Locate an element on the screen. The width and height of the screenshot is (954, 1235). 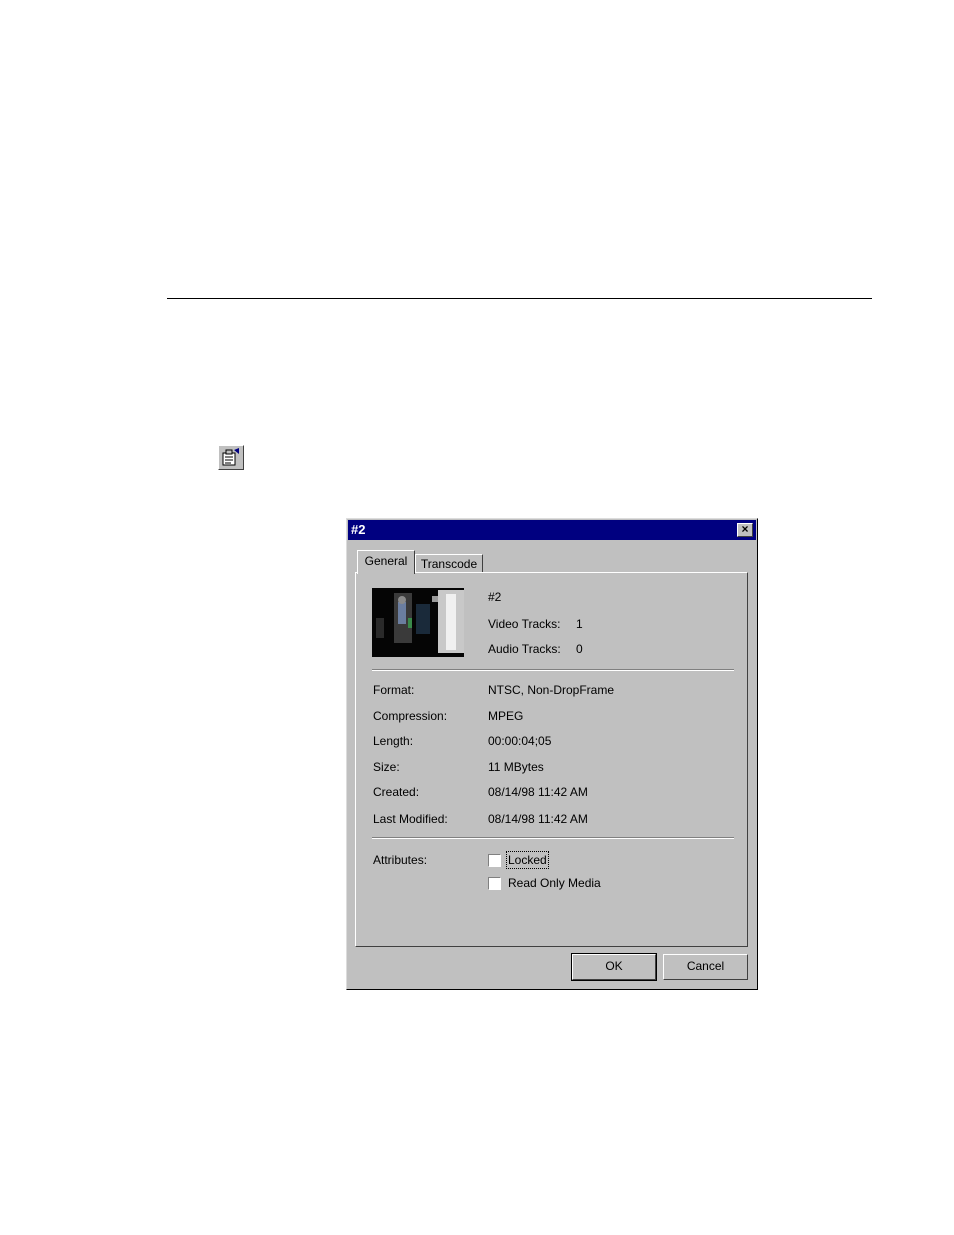
separator-top is located at coordinates (553, 670).